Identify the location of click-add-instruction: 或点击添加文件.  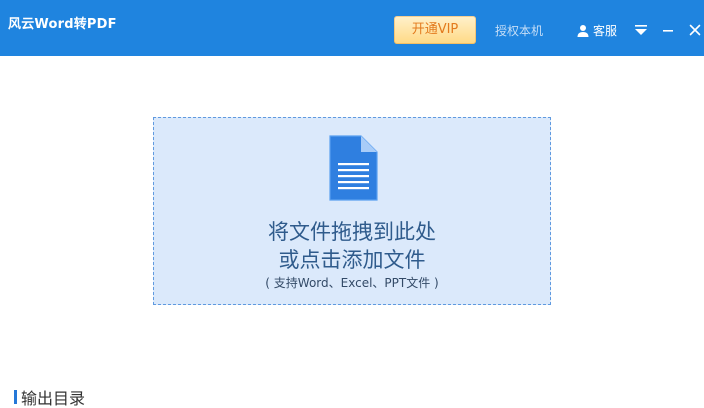
(352, 260).